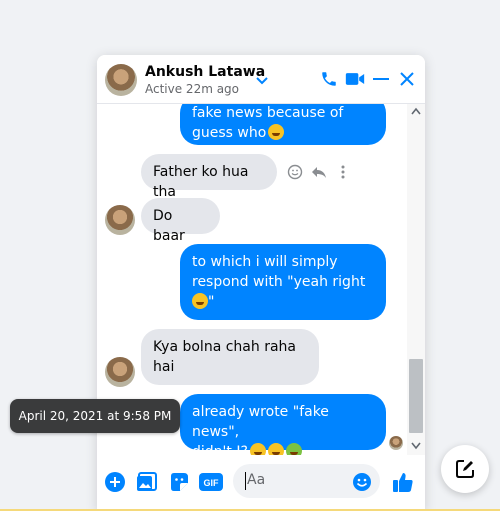  Describe the element at coordinates (164, 367) in the screenshot. I see `message-text-line: hai` at that location.